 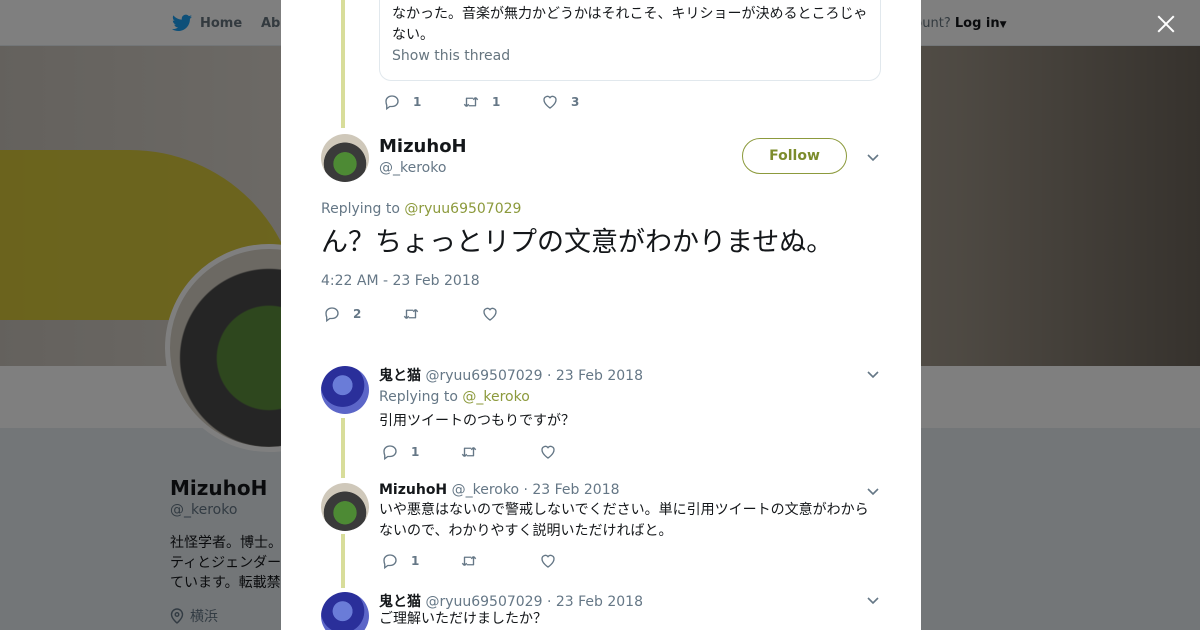 I want to click on reply-header: MizuhoH @_keroko · 23 Feb 2018, so click(x=499, y=490).